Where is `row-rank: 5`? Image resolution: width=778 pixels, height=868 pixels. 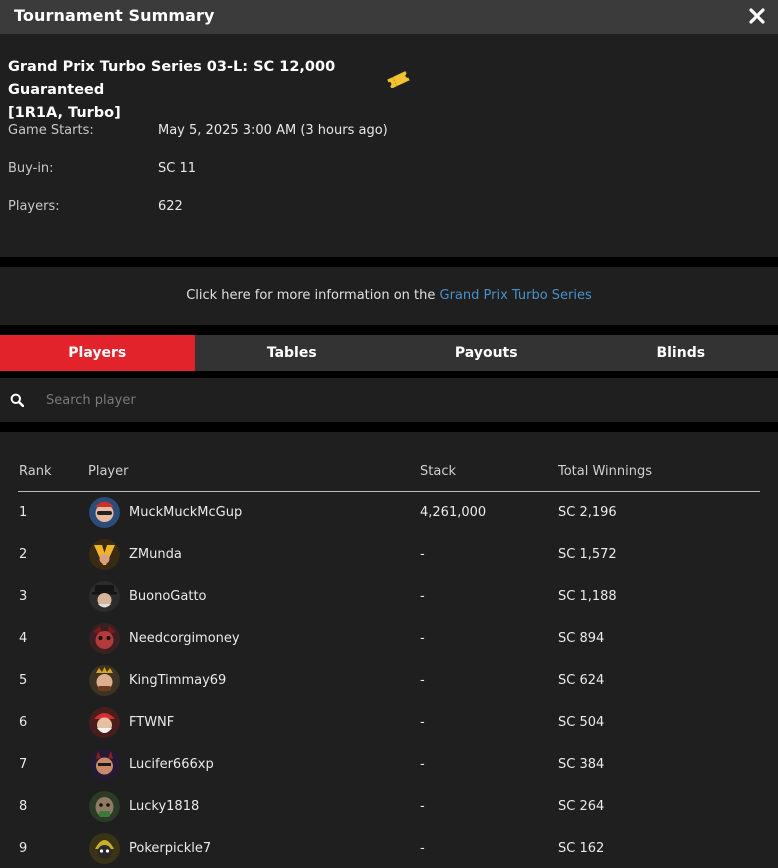 row-rank: 5 is located at coordinates (23, 680).